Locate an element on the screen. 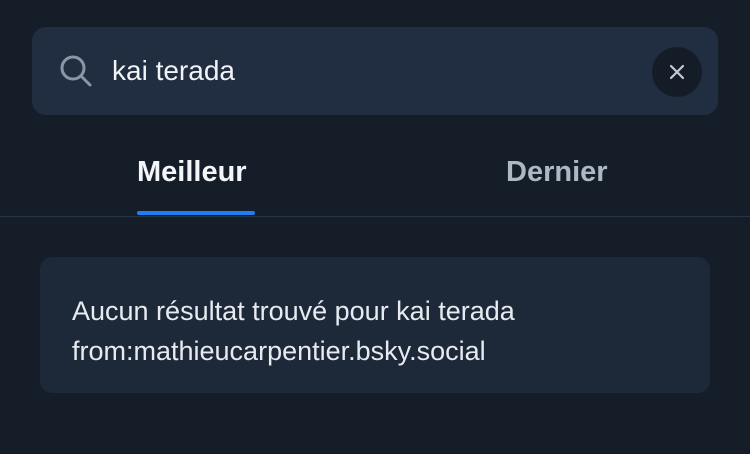  search-input is located at coordinates (372, 71).